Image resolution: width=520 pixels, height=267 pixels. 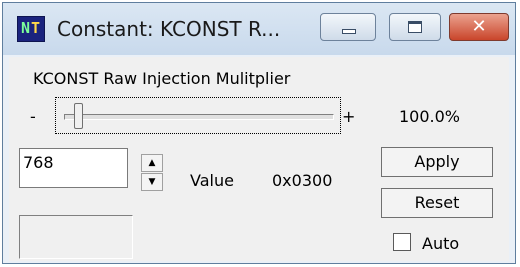 I want to click on minimize-icon, so click(x=349, y=31).